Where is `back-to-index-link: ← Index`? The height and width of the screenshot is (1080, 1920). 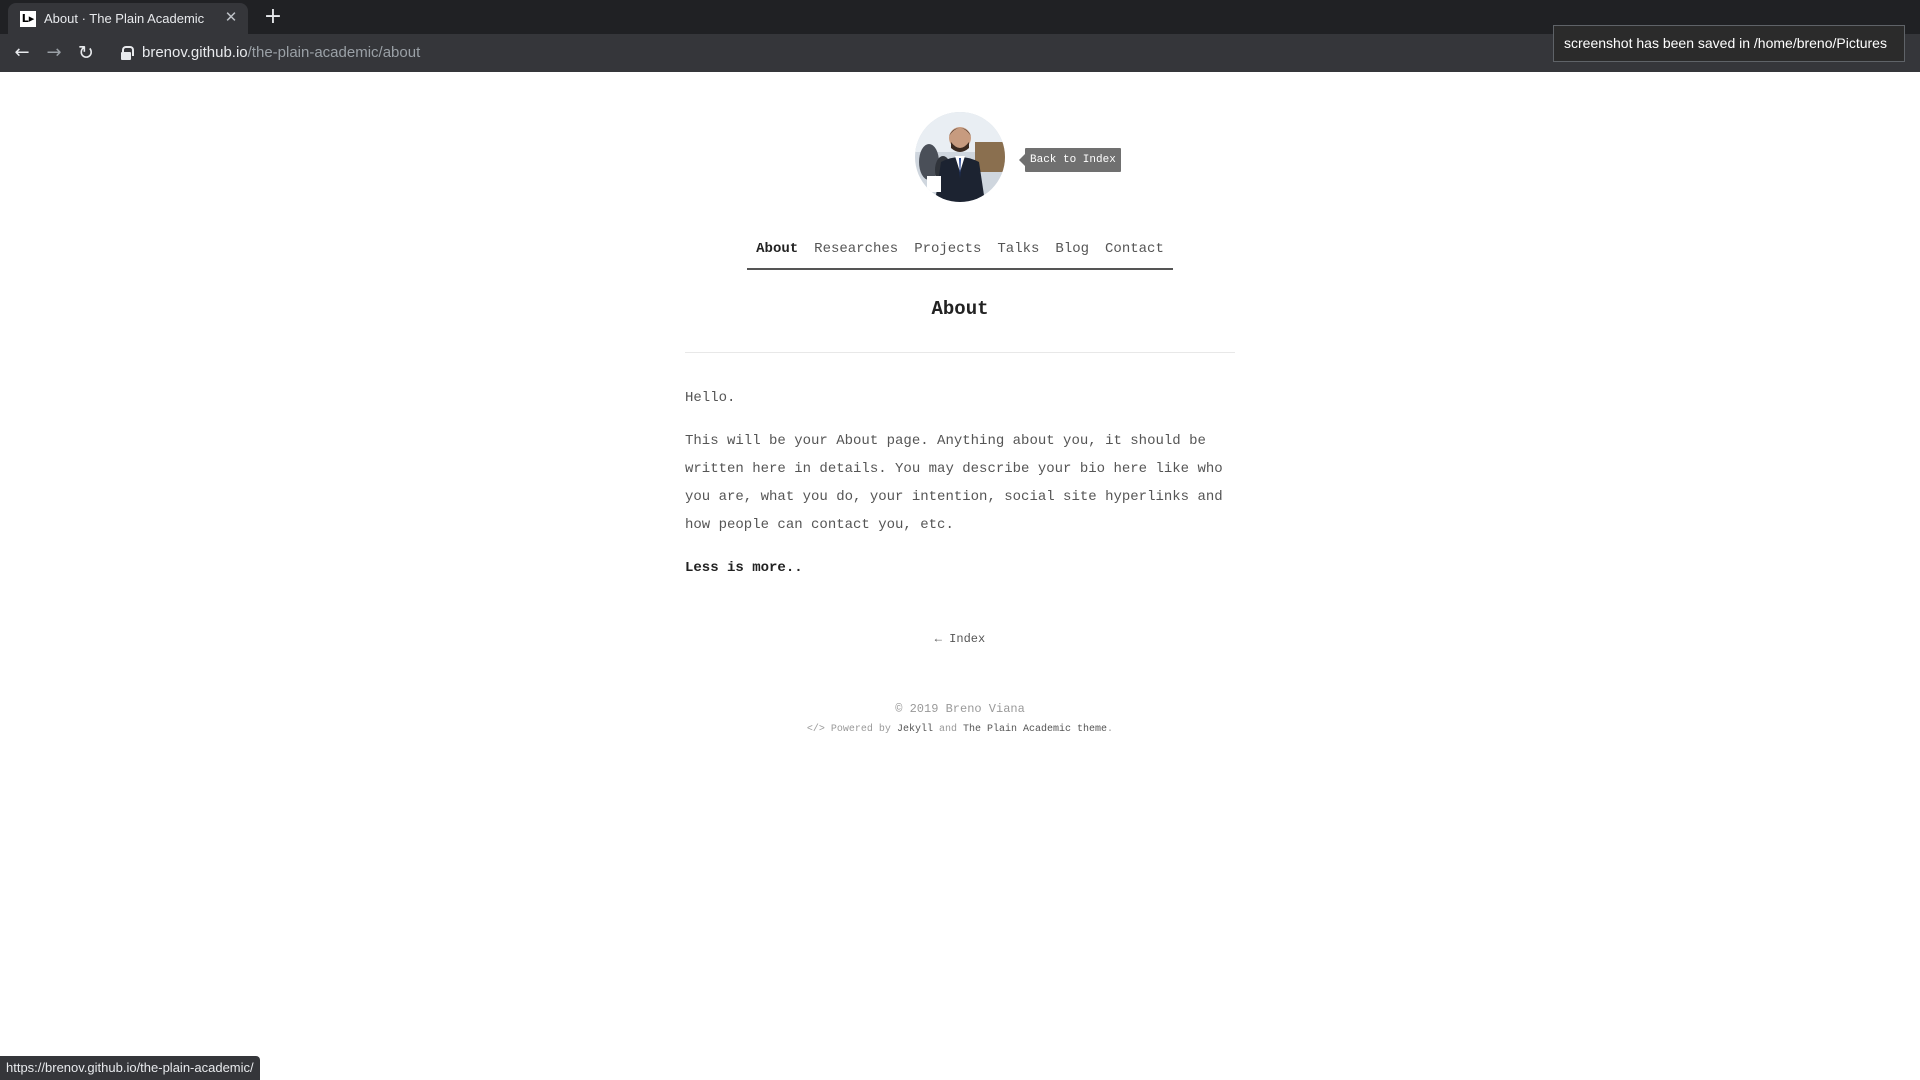
back-to-index-link: ← Index is located at coordinates (960, 639).